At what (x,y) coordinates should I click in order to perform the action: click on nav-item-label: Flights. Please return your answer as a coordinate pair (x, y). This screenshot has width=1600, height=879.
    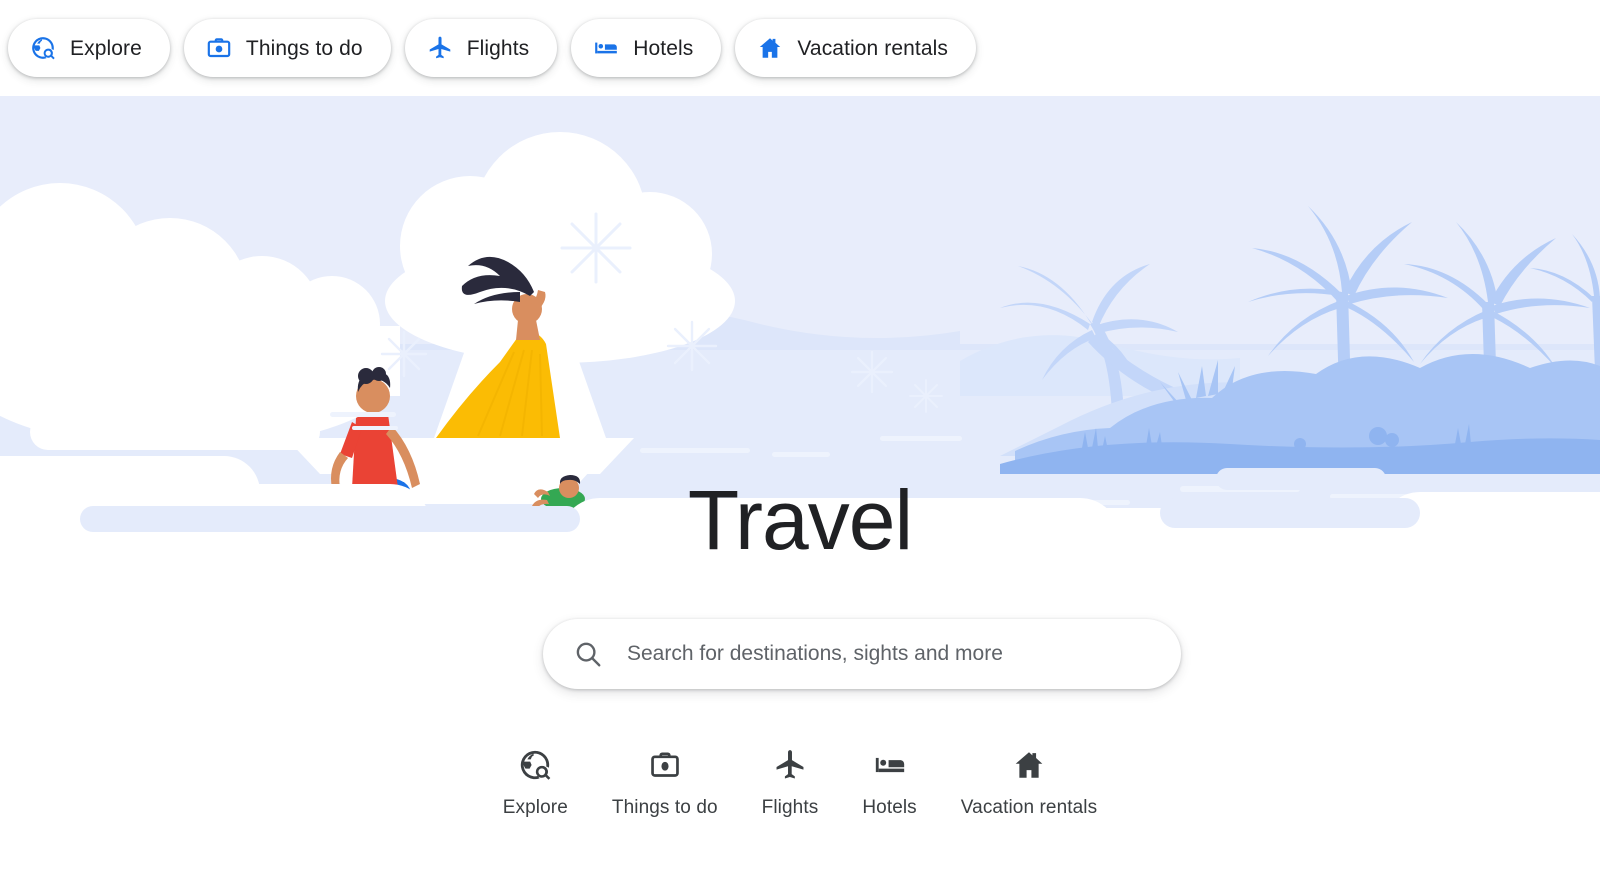
    Looking at the image, I should click on (790, 807).